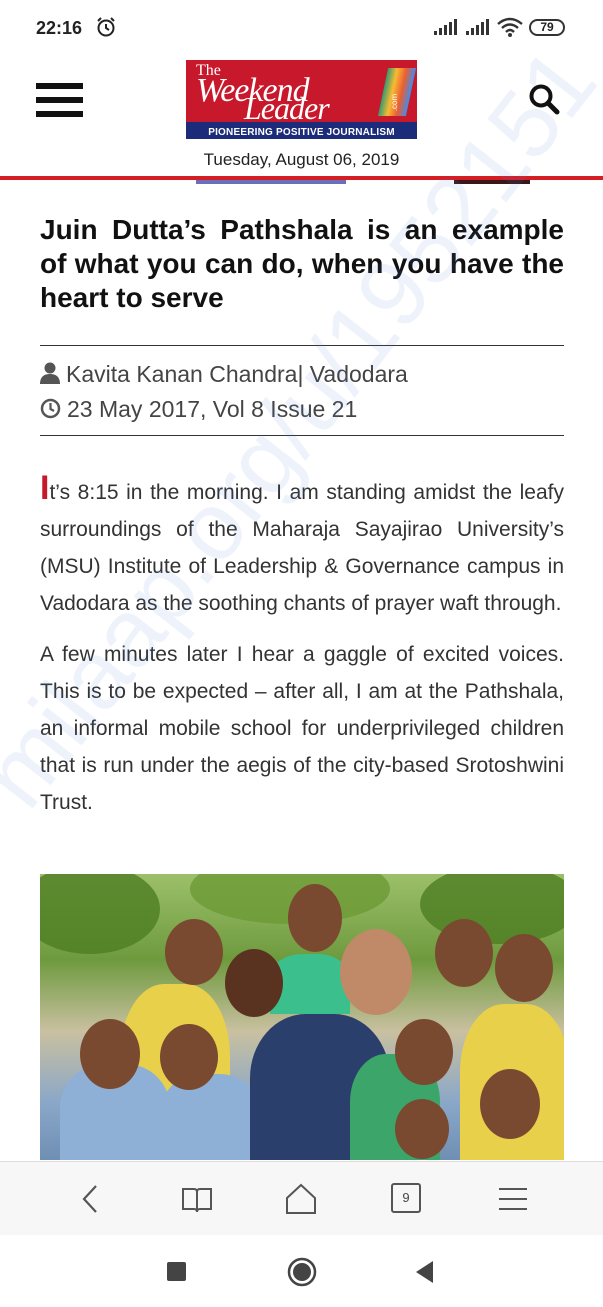  What do you see at coordinates (301, 132) in the screenshot?
I see `logo-tagline: PIONEERING POSITIVE JOURNALISM` at bounding box center [301, 132].